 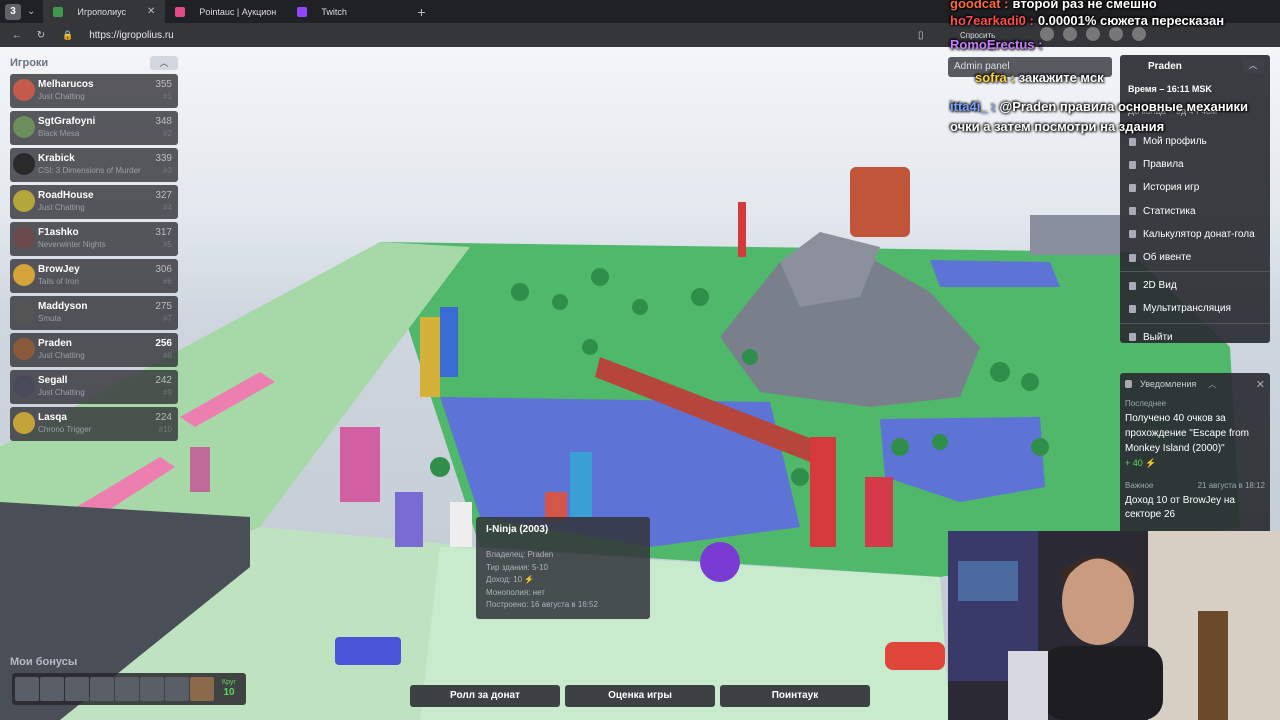 What do you see at coordinates (421, 12) in the screenshot?
I see `new-tab-button: +` at bounding box center [421, 12].